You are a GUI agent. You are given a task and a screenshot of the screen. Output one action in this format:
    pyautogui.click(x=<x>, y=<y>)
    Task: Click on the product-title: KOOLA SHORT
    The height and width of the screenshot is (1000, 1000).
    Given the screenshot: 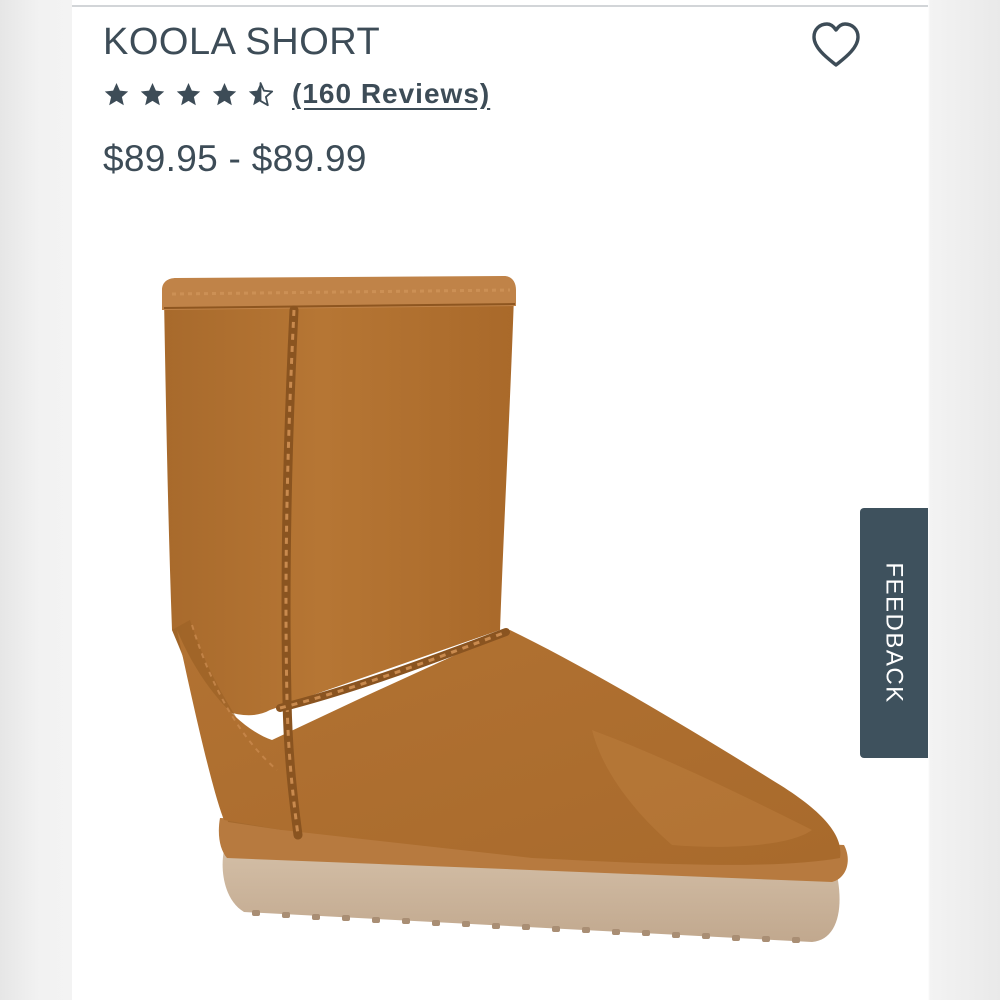 What is the action you would take?
    pyautogui.click(x=242, y=42)
    